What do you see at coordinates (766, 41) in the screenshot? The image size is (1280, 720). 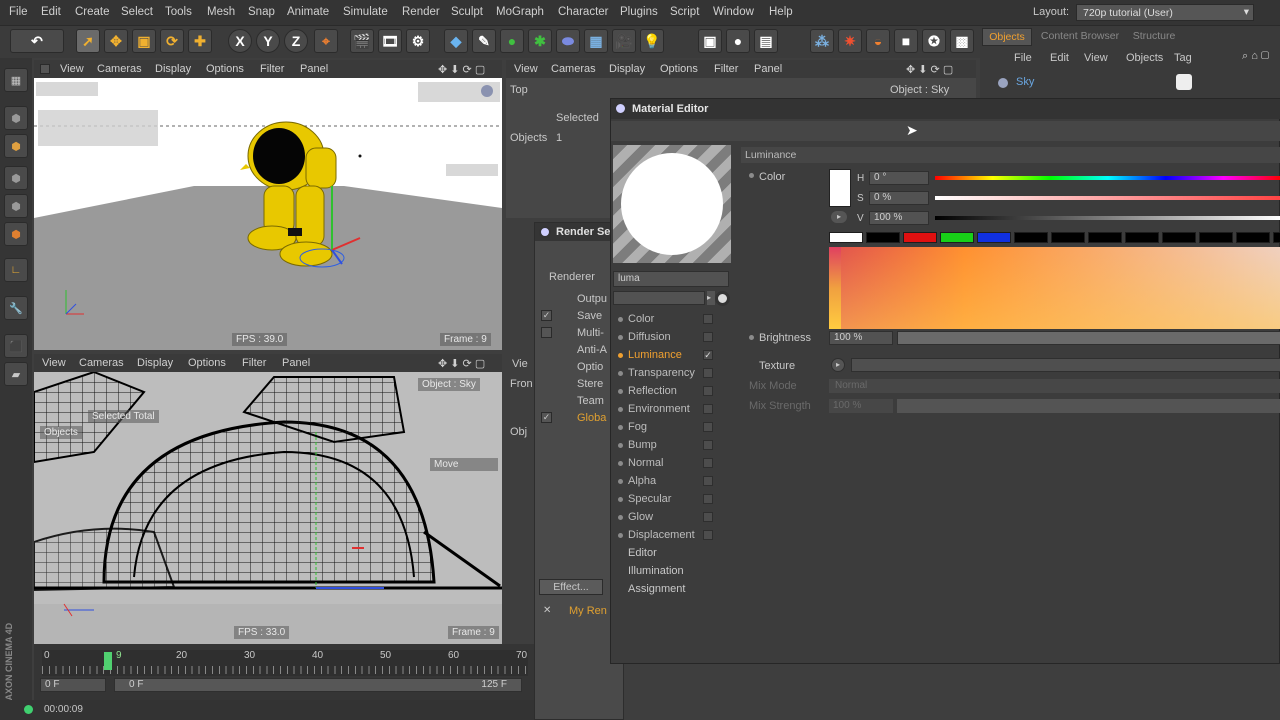 I see `texture-mode-button: ▤` at bounding box center [766, 41].